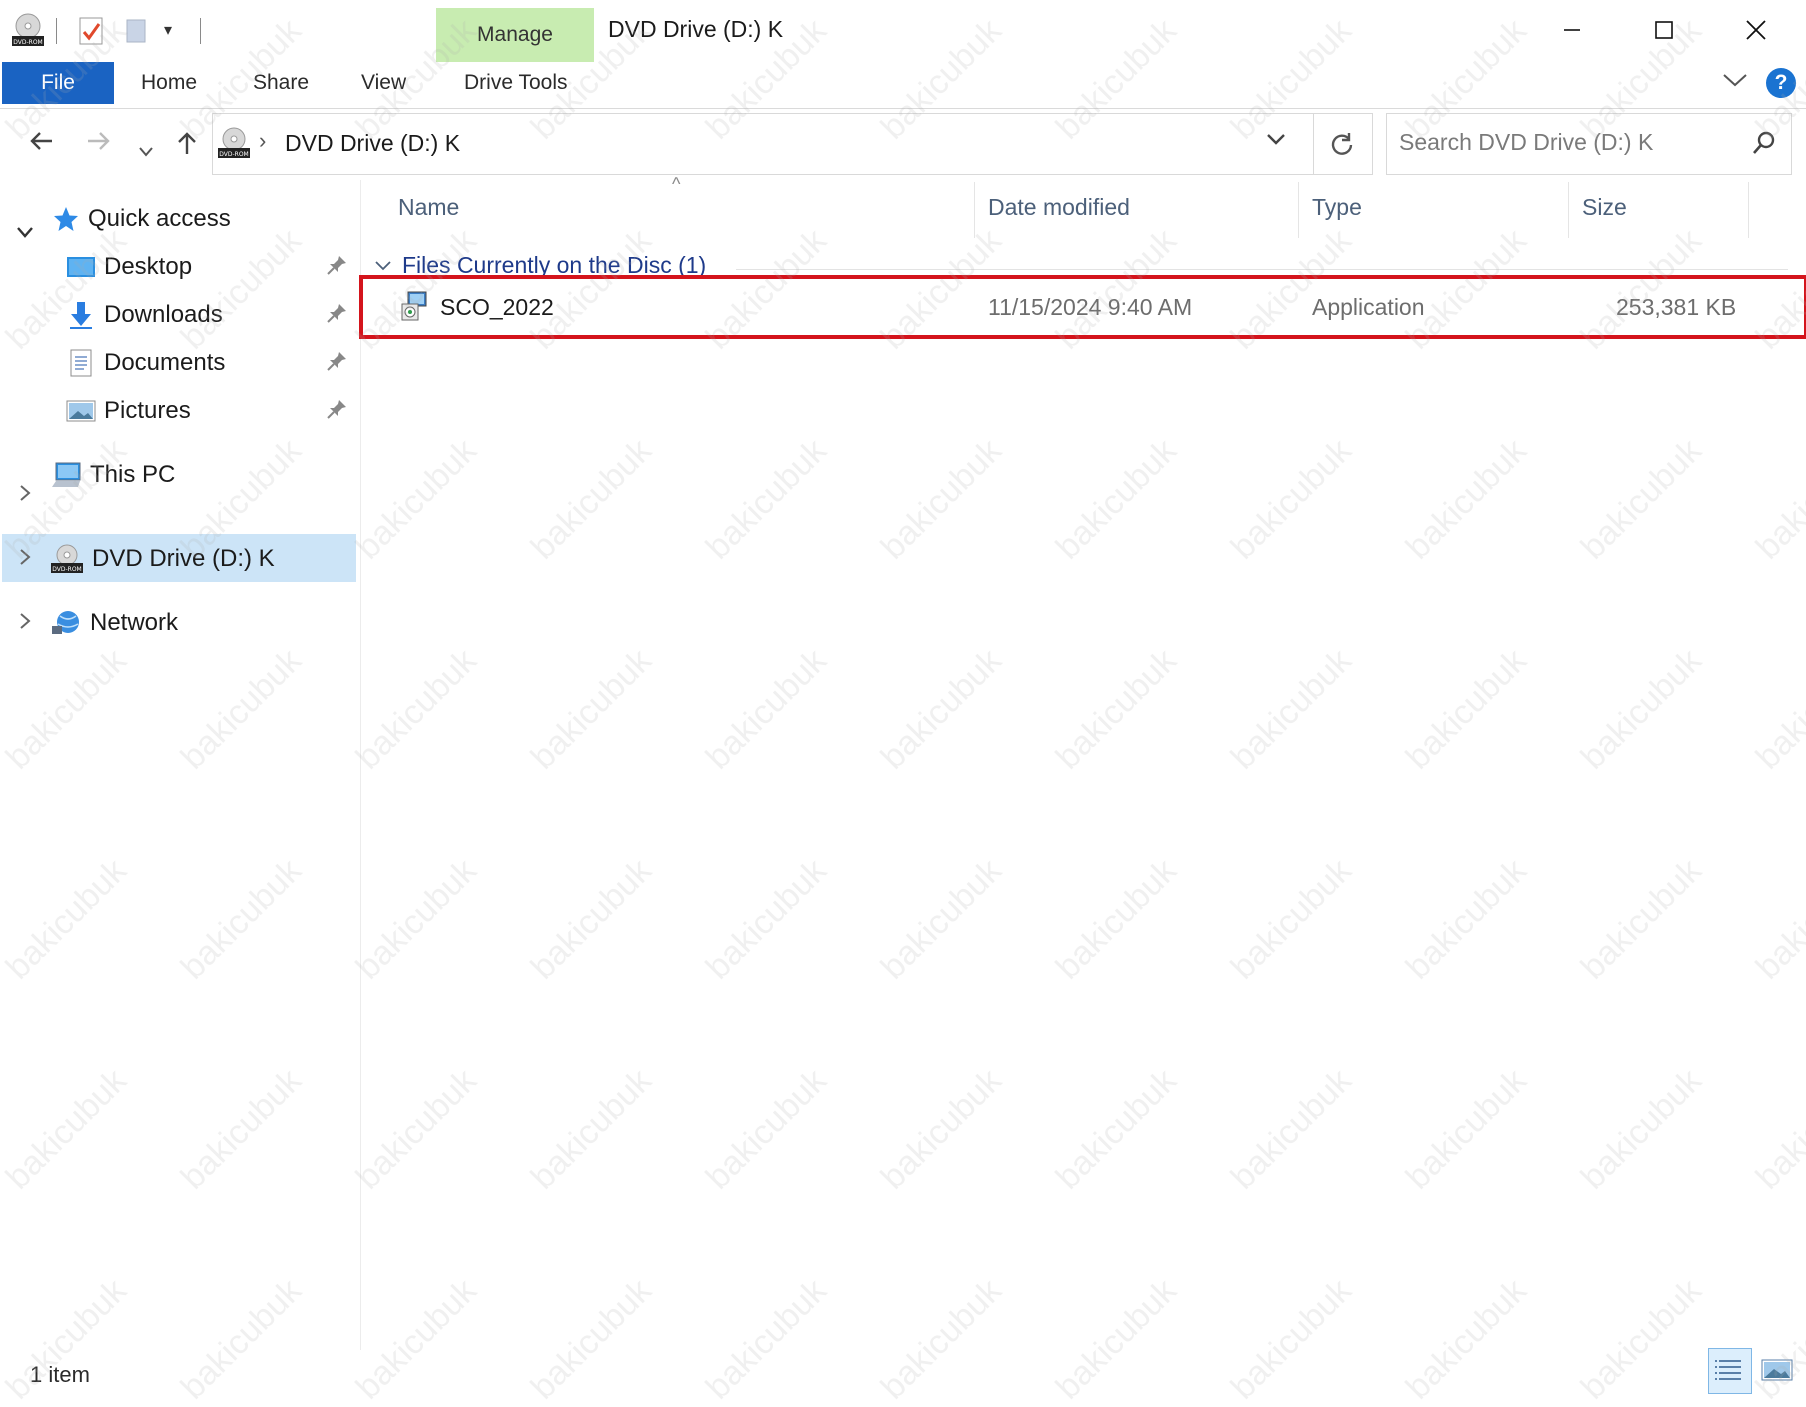  I want to click on nav-item-desktop: Desktop, so click(129, 267).